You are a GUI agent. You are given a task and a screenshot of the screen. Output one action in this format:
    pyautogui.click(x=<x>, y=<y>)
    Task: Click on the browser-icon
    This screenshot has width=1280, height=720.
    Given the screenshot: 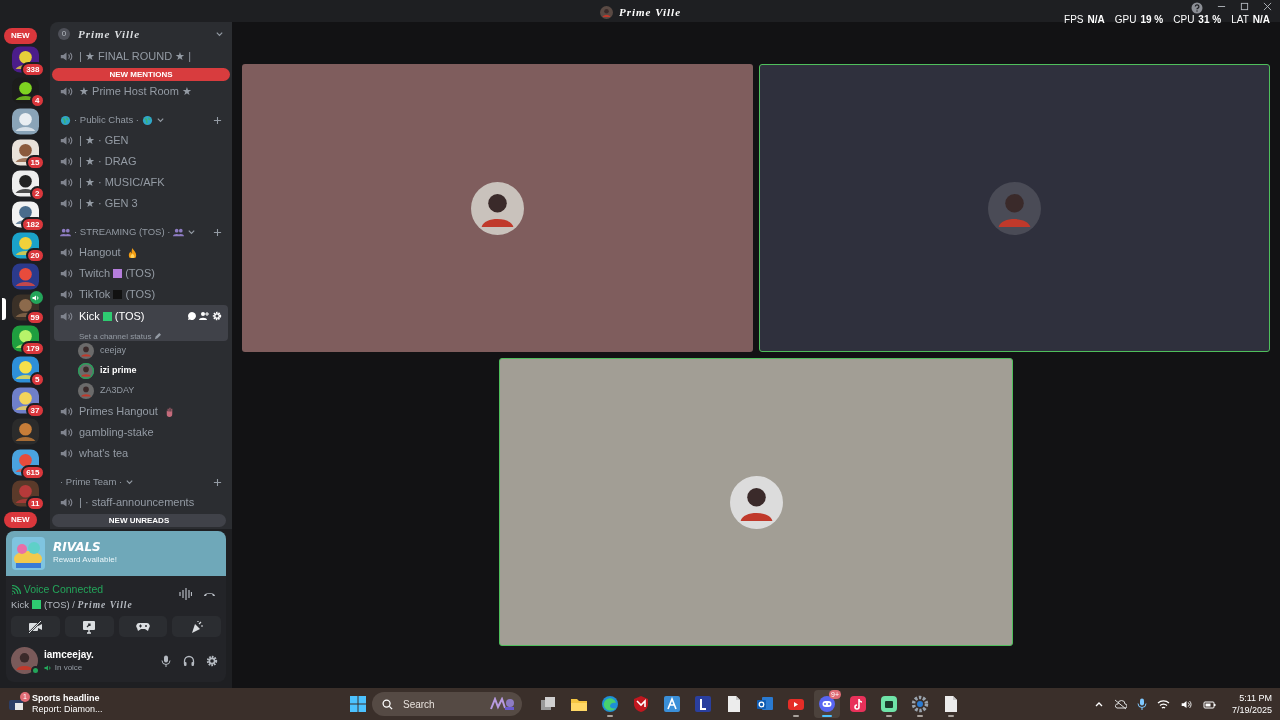 What is the action you would take?
    pyautogui.click(x=610, y=704)
    